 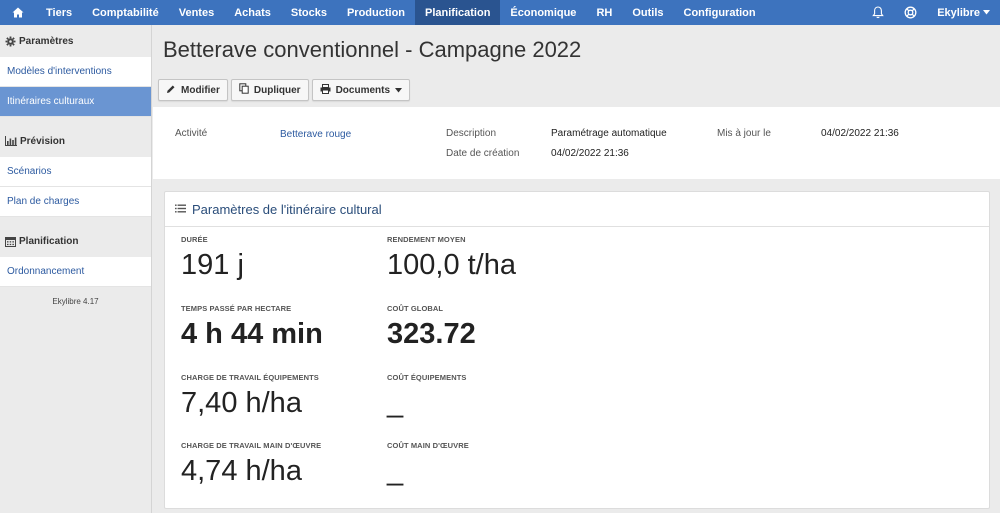 What do you see at coordinates (483, 153) in the screenshot?
I see `created-label: Date de création` at bounding box center [483, 153].